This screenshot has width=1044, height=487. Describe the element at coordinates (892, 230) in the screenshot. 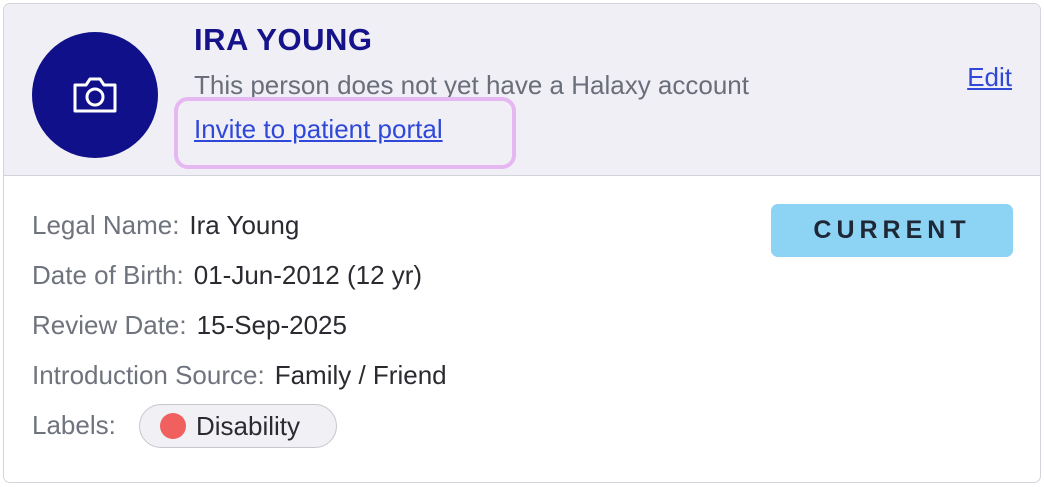

I see `status-badge: CURRENT` at that location.